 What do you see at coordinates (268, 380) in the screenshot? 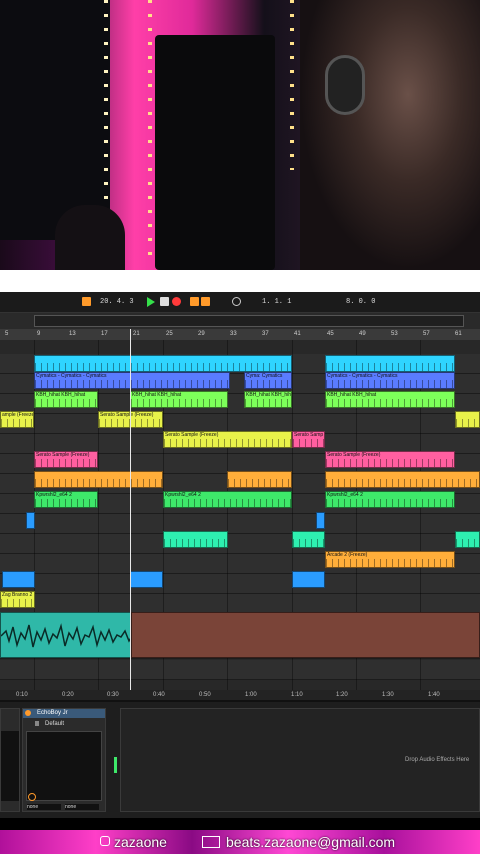
I see `clip-cymatics: Cyma: Cymatics` at bounding box center [268, 380].